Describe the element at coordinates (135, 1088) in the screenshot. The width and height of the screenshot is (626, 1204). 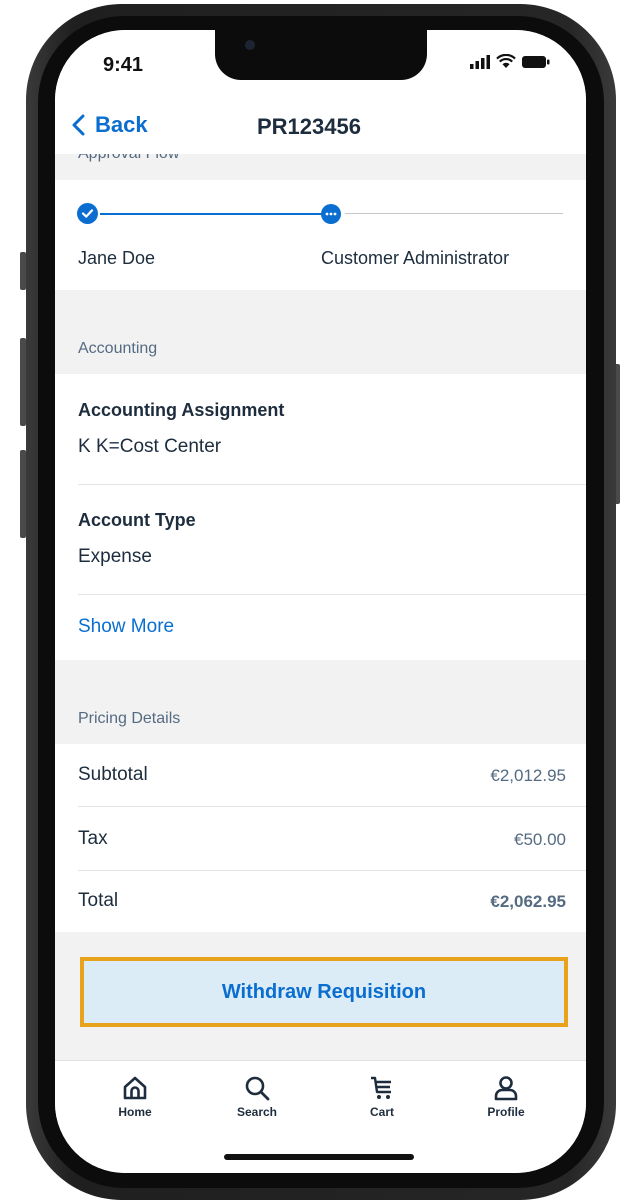
I see `home-icon` at that location.